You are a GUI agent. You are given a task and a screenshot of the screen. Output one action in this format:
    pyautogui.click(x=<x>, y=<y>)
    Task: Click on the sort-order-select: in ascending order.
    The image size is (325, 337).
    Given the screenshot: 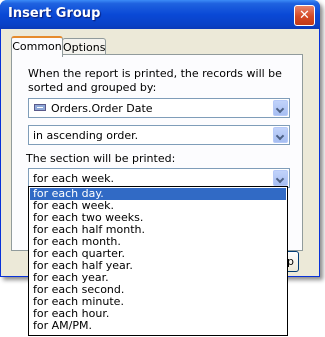 What is the action you would take?
    pyautogui.click(x=159, y=135)
    